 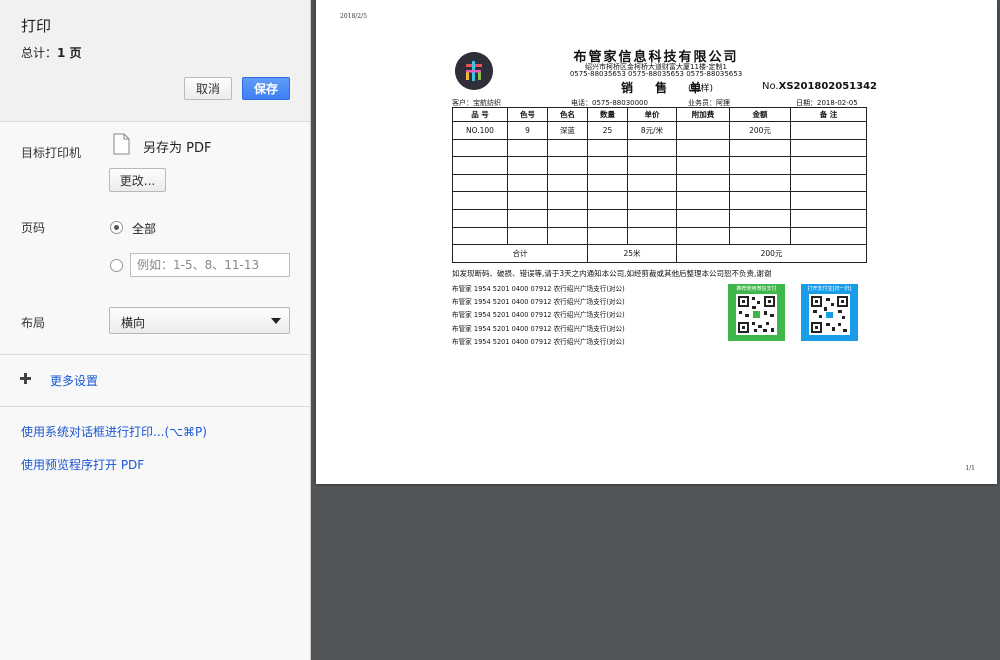 I want to click on more-settings-toggle: 更多设置, so click(x=74, y=380).